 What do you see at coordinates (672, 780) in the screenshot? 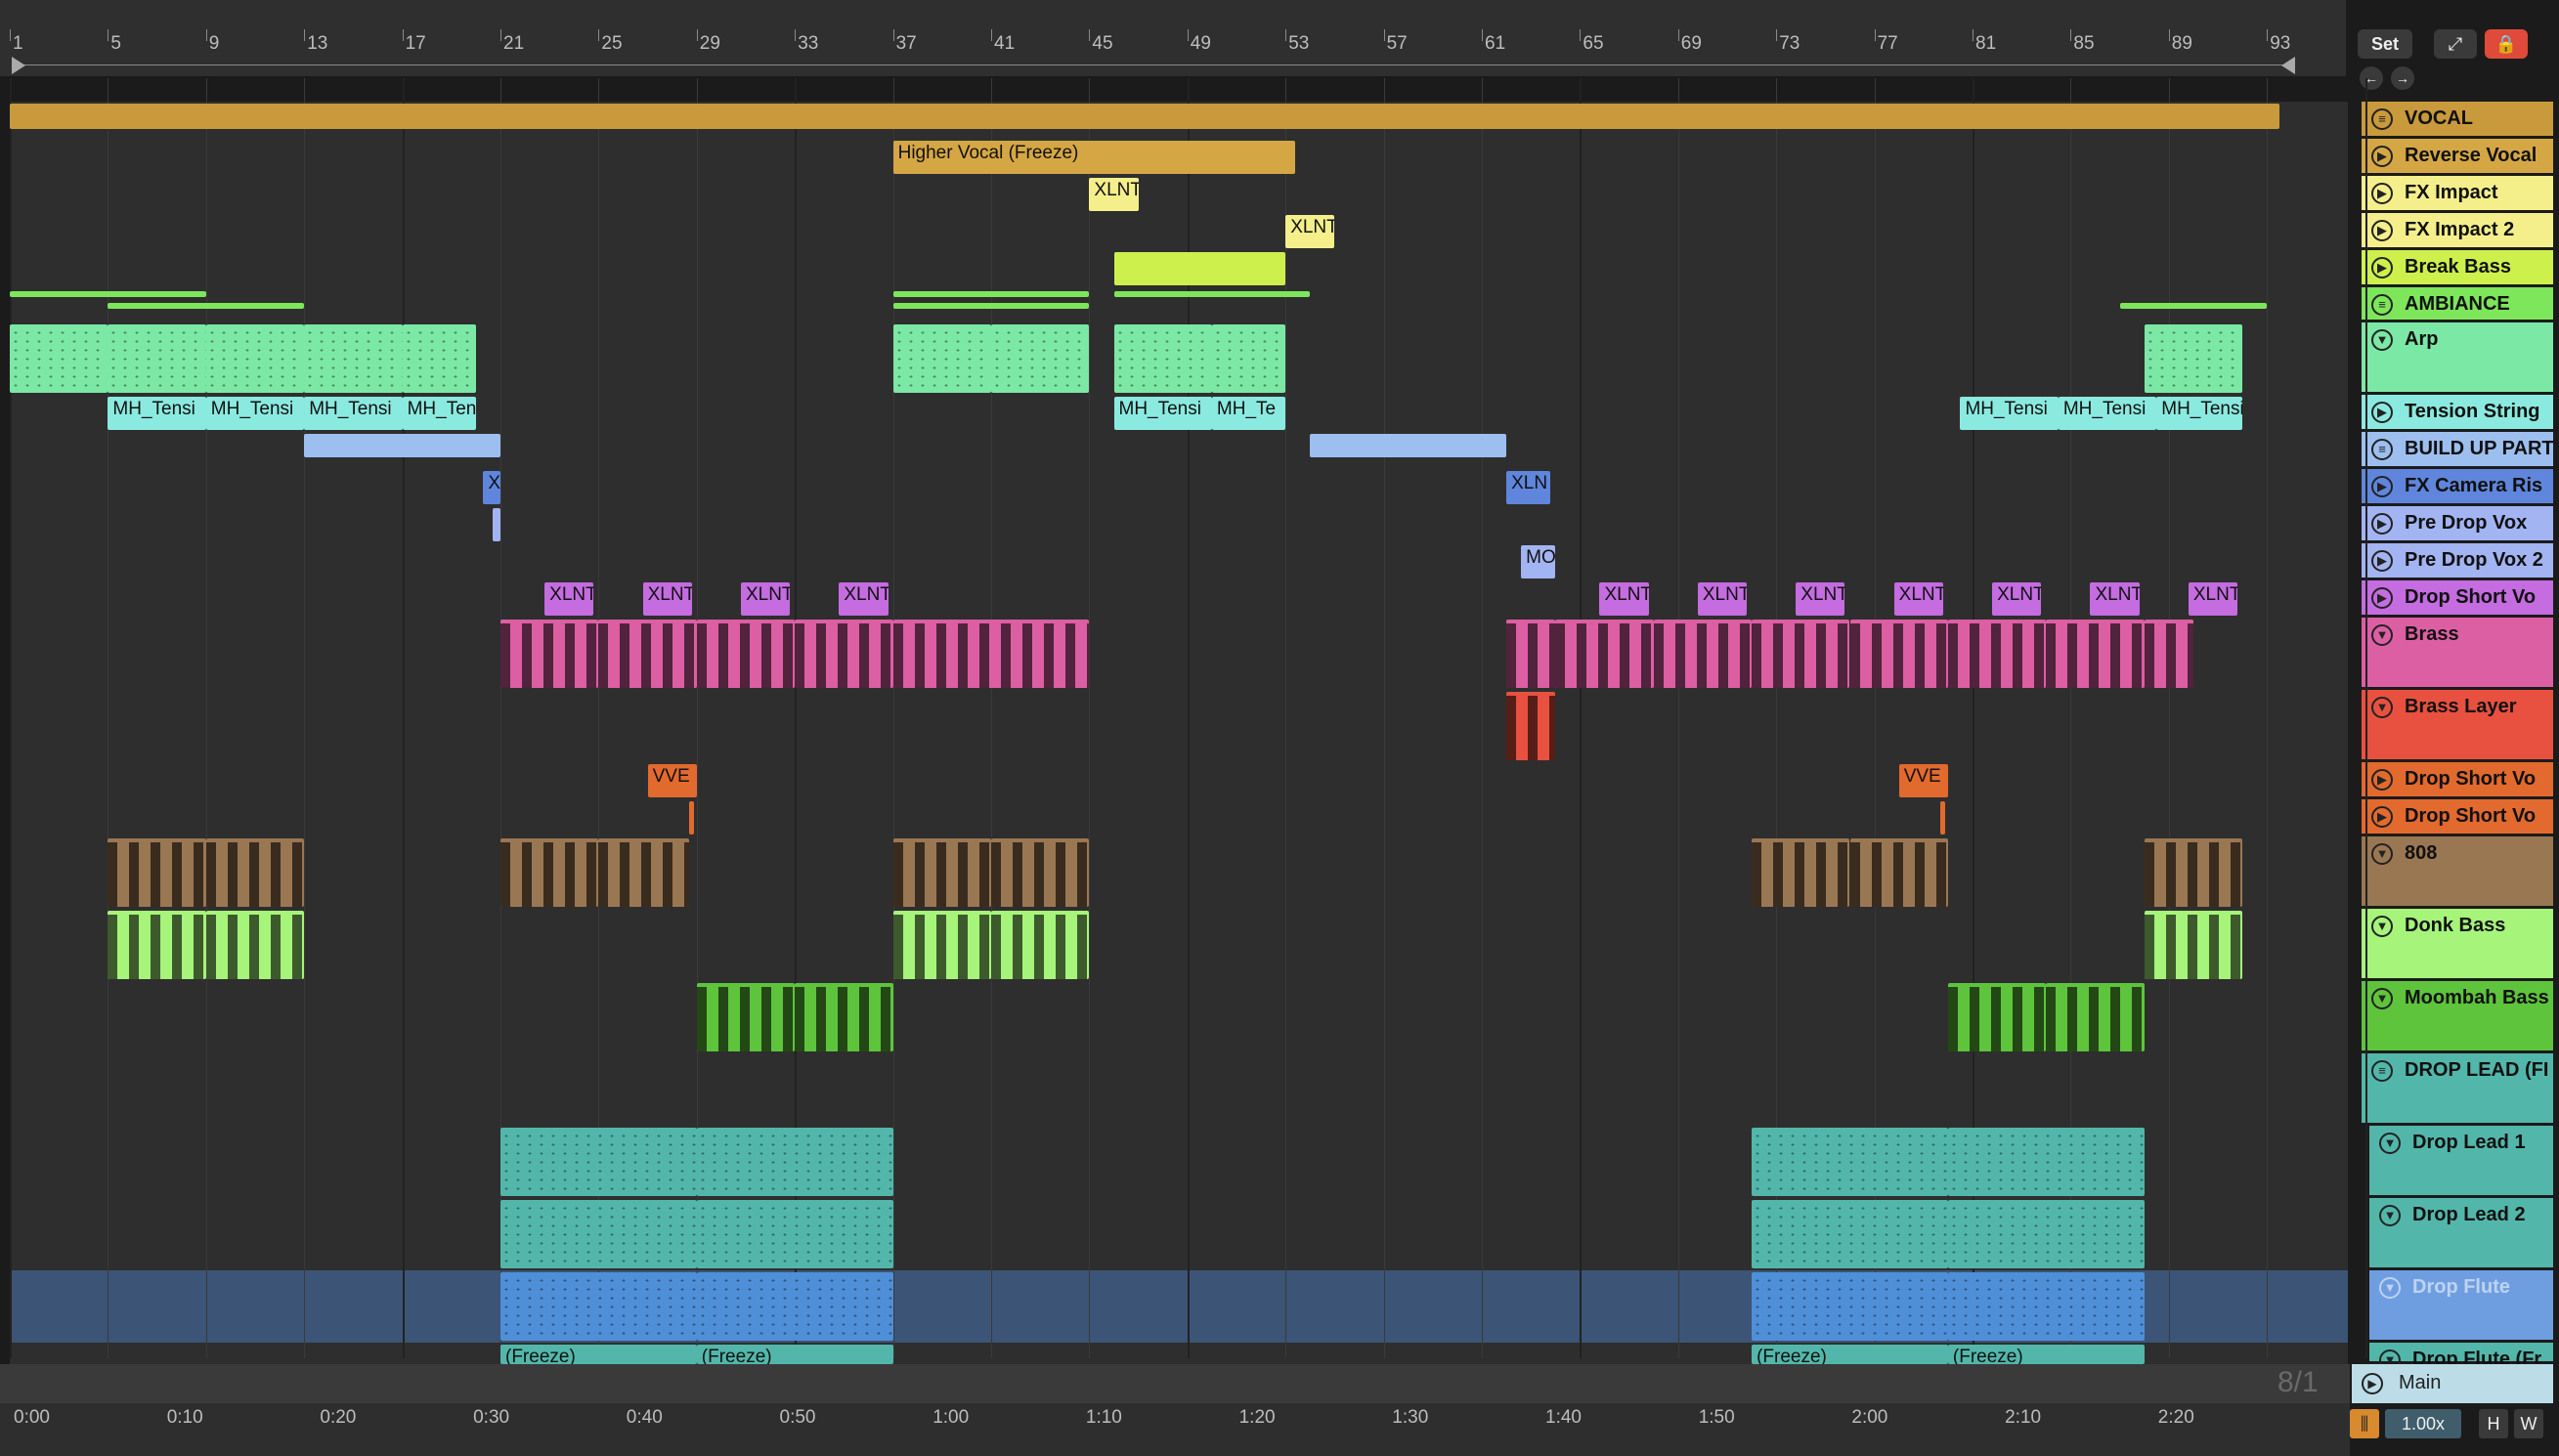
I see `drop-short-vox-clip: VVE` at bounding box center [672, 780].